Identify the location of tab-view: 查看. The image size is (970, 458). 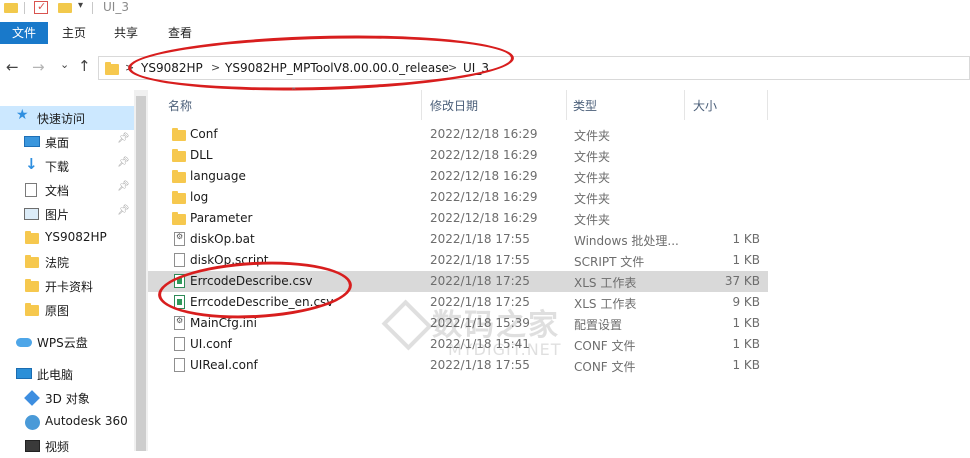
(180, 33).